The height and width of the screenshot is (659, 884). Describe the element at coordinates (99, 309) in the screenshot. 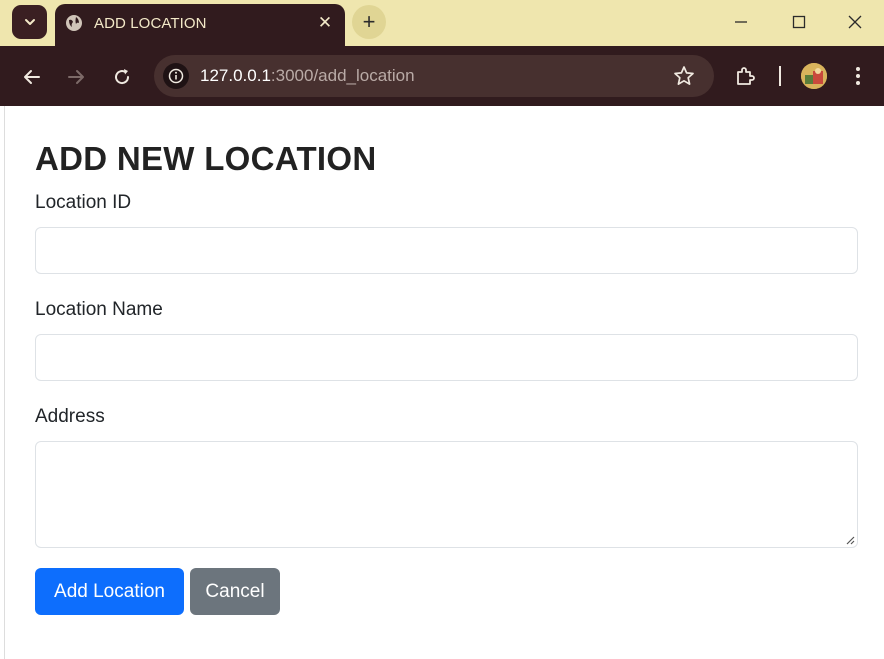

I see `location-name-label: Location Name` at that location.